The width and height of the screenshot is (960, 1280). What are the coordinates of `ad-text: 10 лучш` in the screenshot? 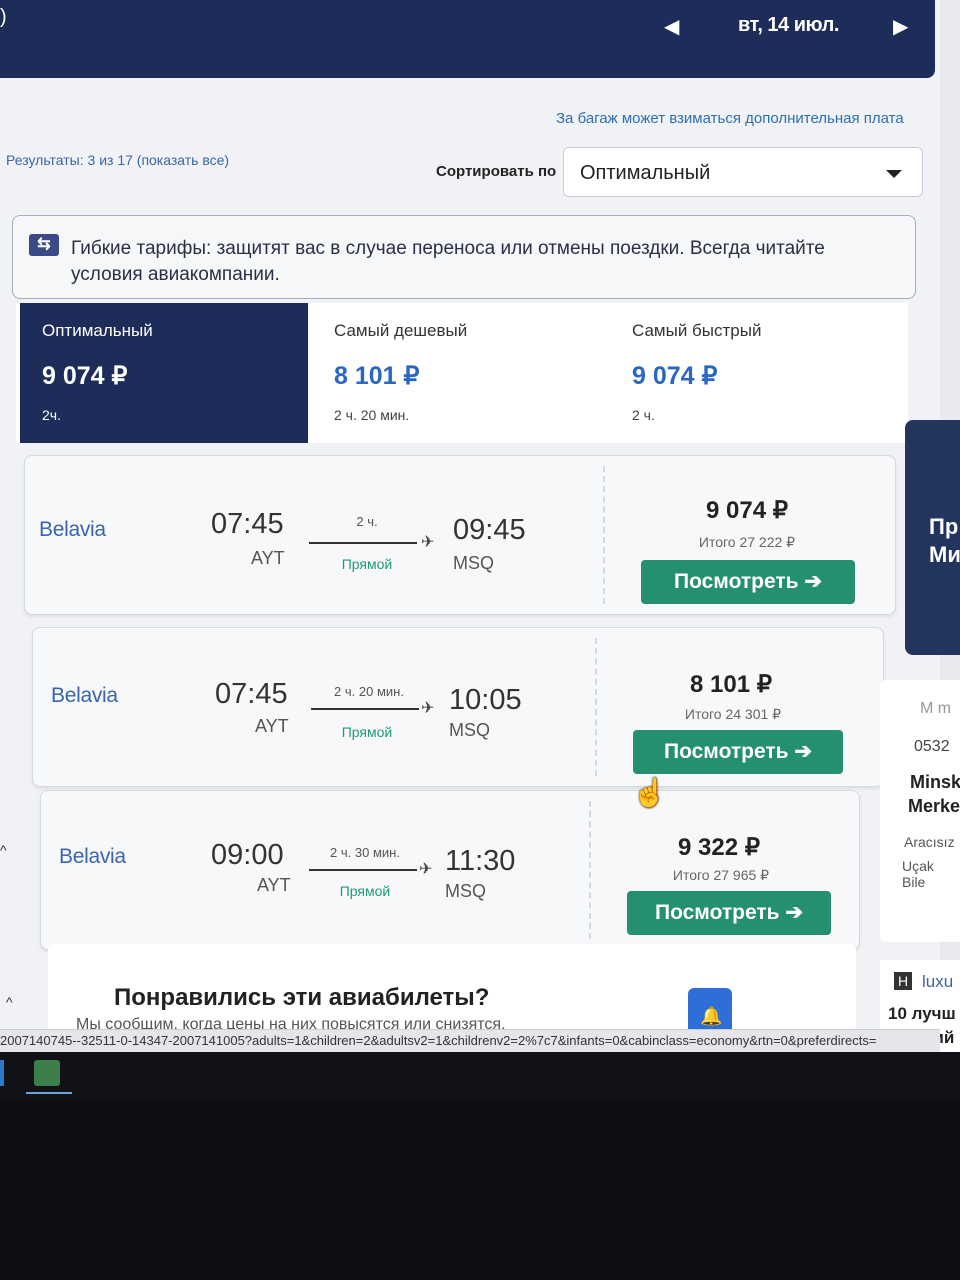 It's located at (922, 1013).